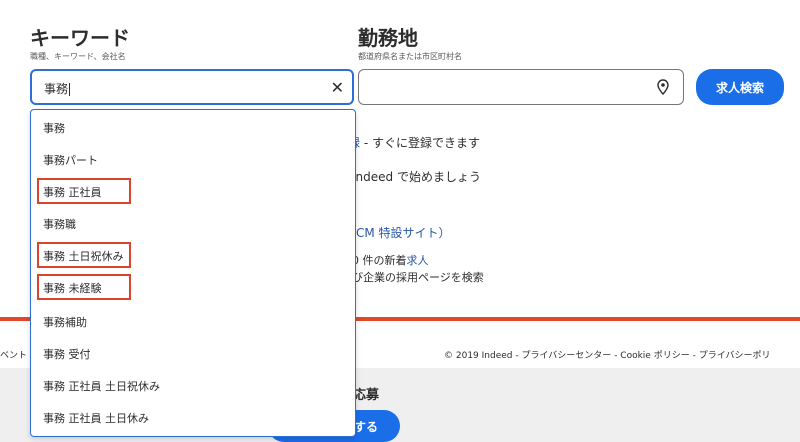 This screenshot has height=442, width=800. I want to click on footer-privacy-policy: プライバシーポリ, so click(735, 356).